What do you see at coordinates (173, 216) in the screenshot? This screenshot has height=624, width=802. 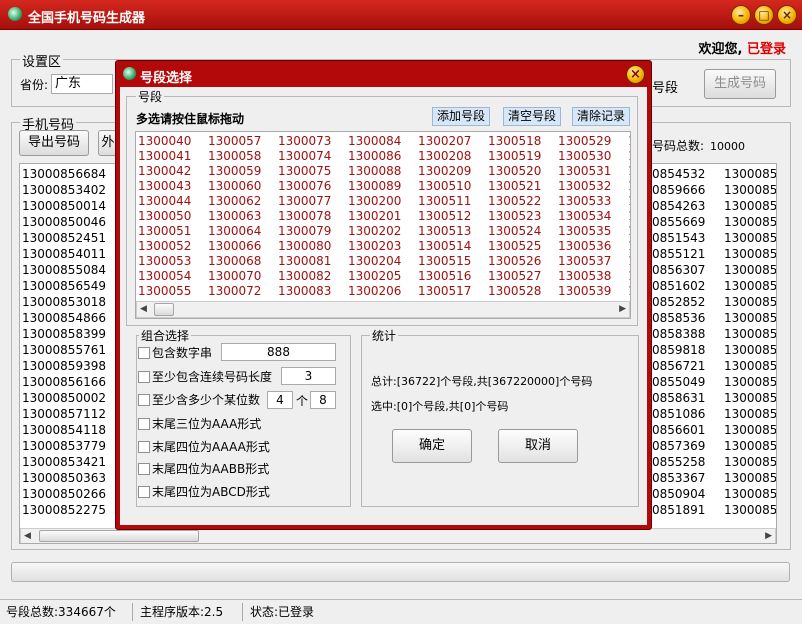 I see `segment-item: 1300050` at bounding box center [173, 216].